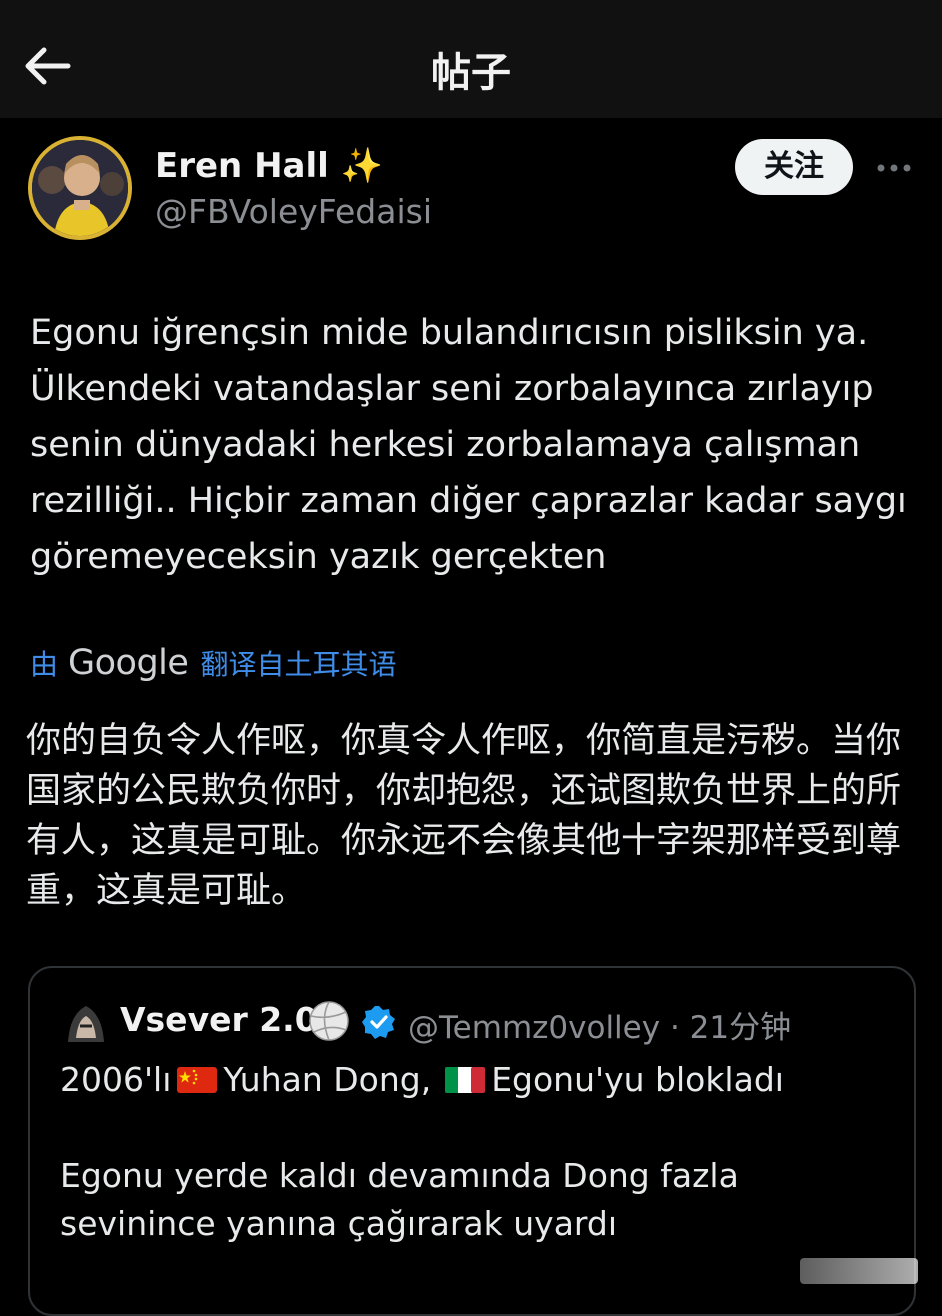 Image resolution: width=942 pixels, height=1316 pixels. Describe the element at coordinates (128, 663) in the screenshot. I see `google-logo: Google` at that location.